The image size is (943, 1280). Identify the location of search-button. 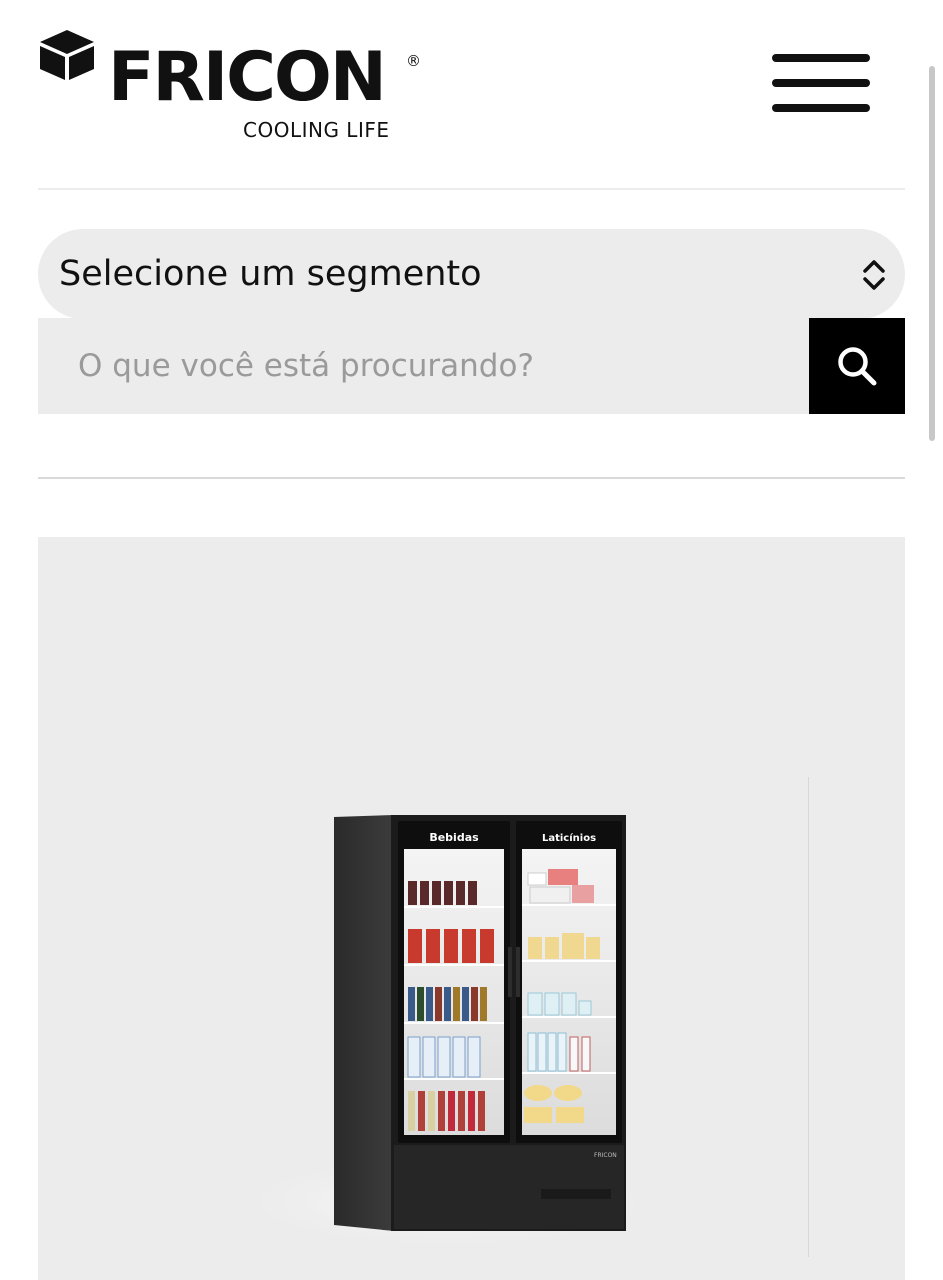
(857, 366).